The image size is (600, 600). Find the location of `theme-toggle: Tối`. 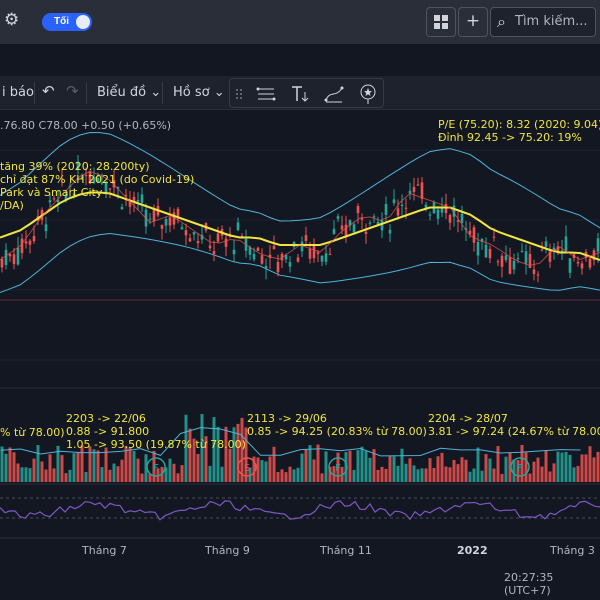

theme-toggle: Tối is located at coordinates (67, 22).